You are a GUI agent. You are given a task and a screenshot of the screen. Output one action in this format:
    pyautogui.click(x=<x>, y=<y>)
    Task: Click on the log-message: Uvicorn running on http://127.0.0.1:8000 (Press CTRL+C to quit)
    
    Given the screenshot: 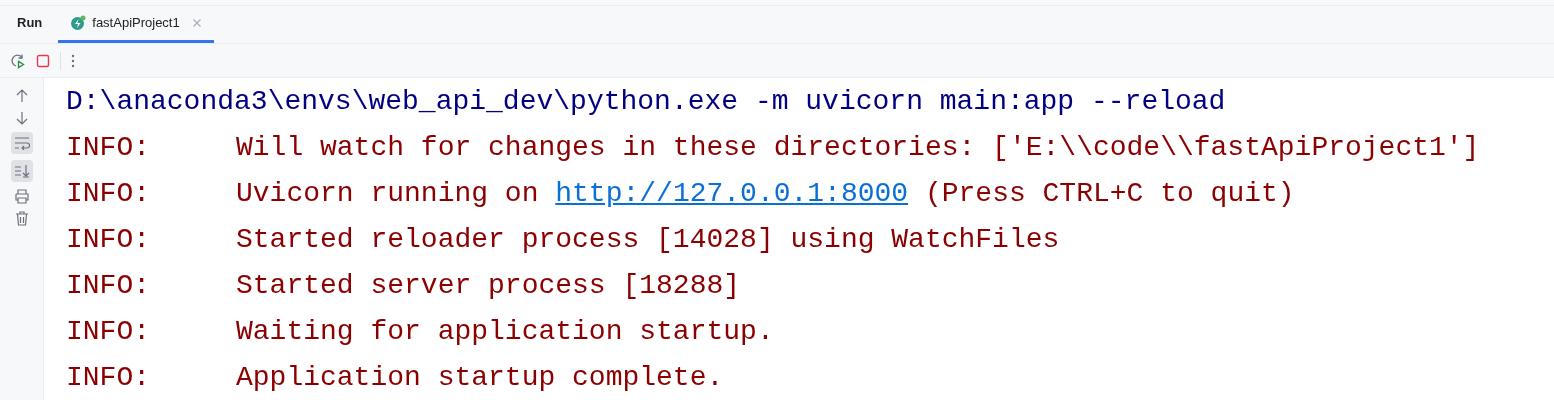 What is the action you would take?
    pyautogui.click(x=765, y=194)
    